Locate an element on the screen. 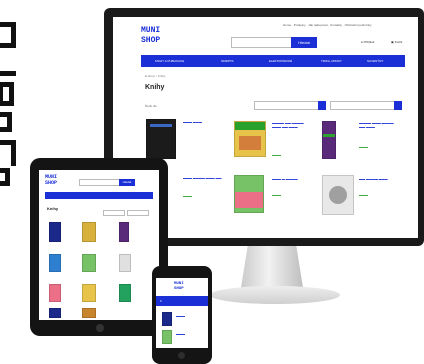 This screenshot has width=424, height=364. nav-item: SUVENÝRY is located at coordinates (375, 61).